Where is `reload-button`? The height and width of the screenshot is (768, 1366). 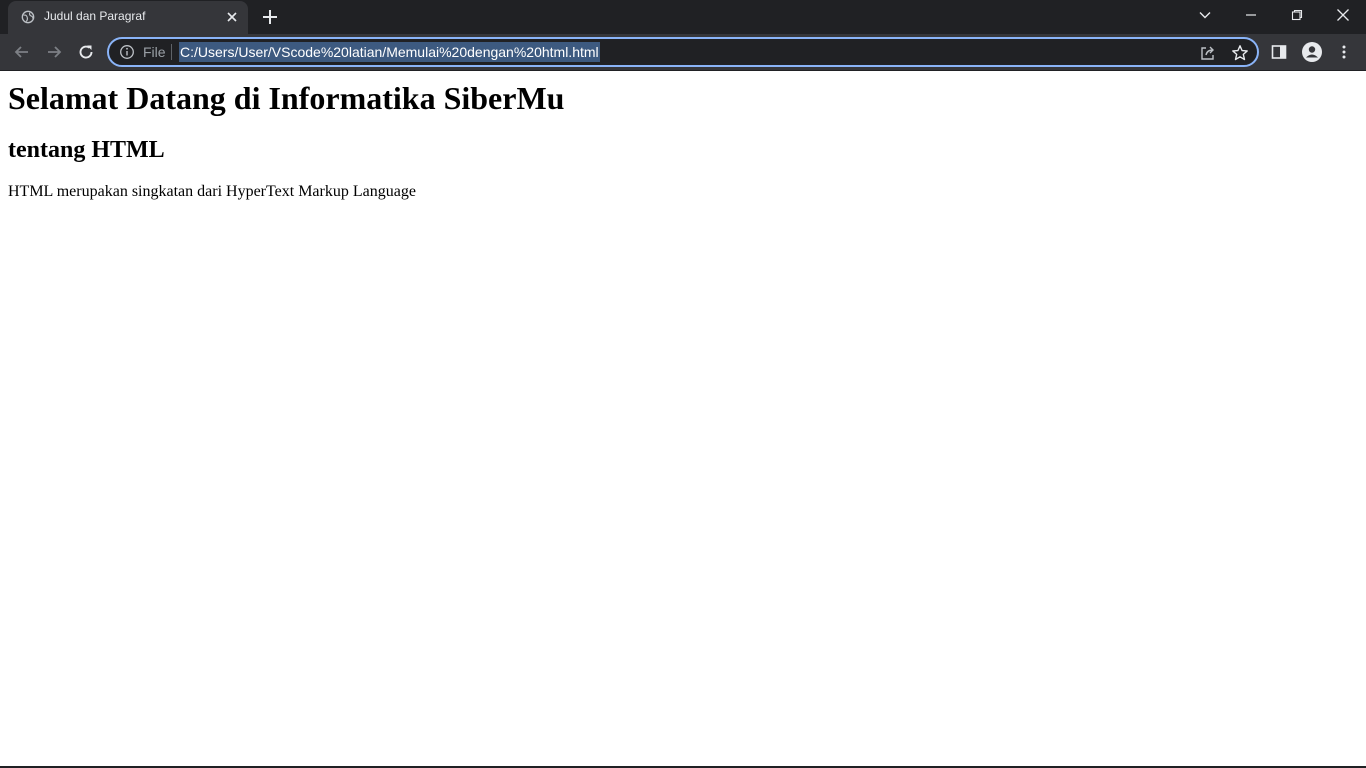 reload-button is located at coordinates (86, 52).